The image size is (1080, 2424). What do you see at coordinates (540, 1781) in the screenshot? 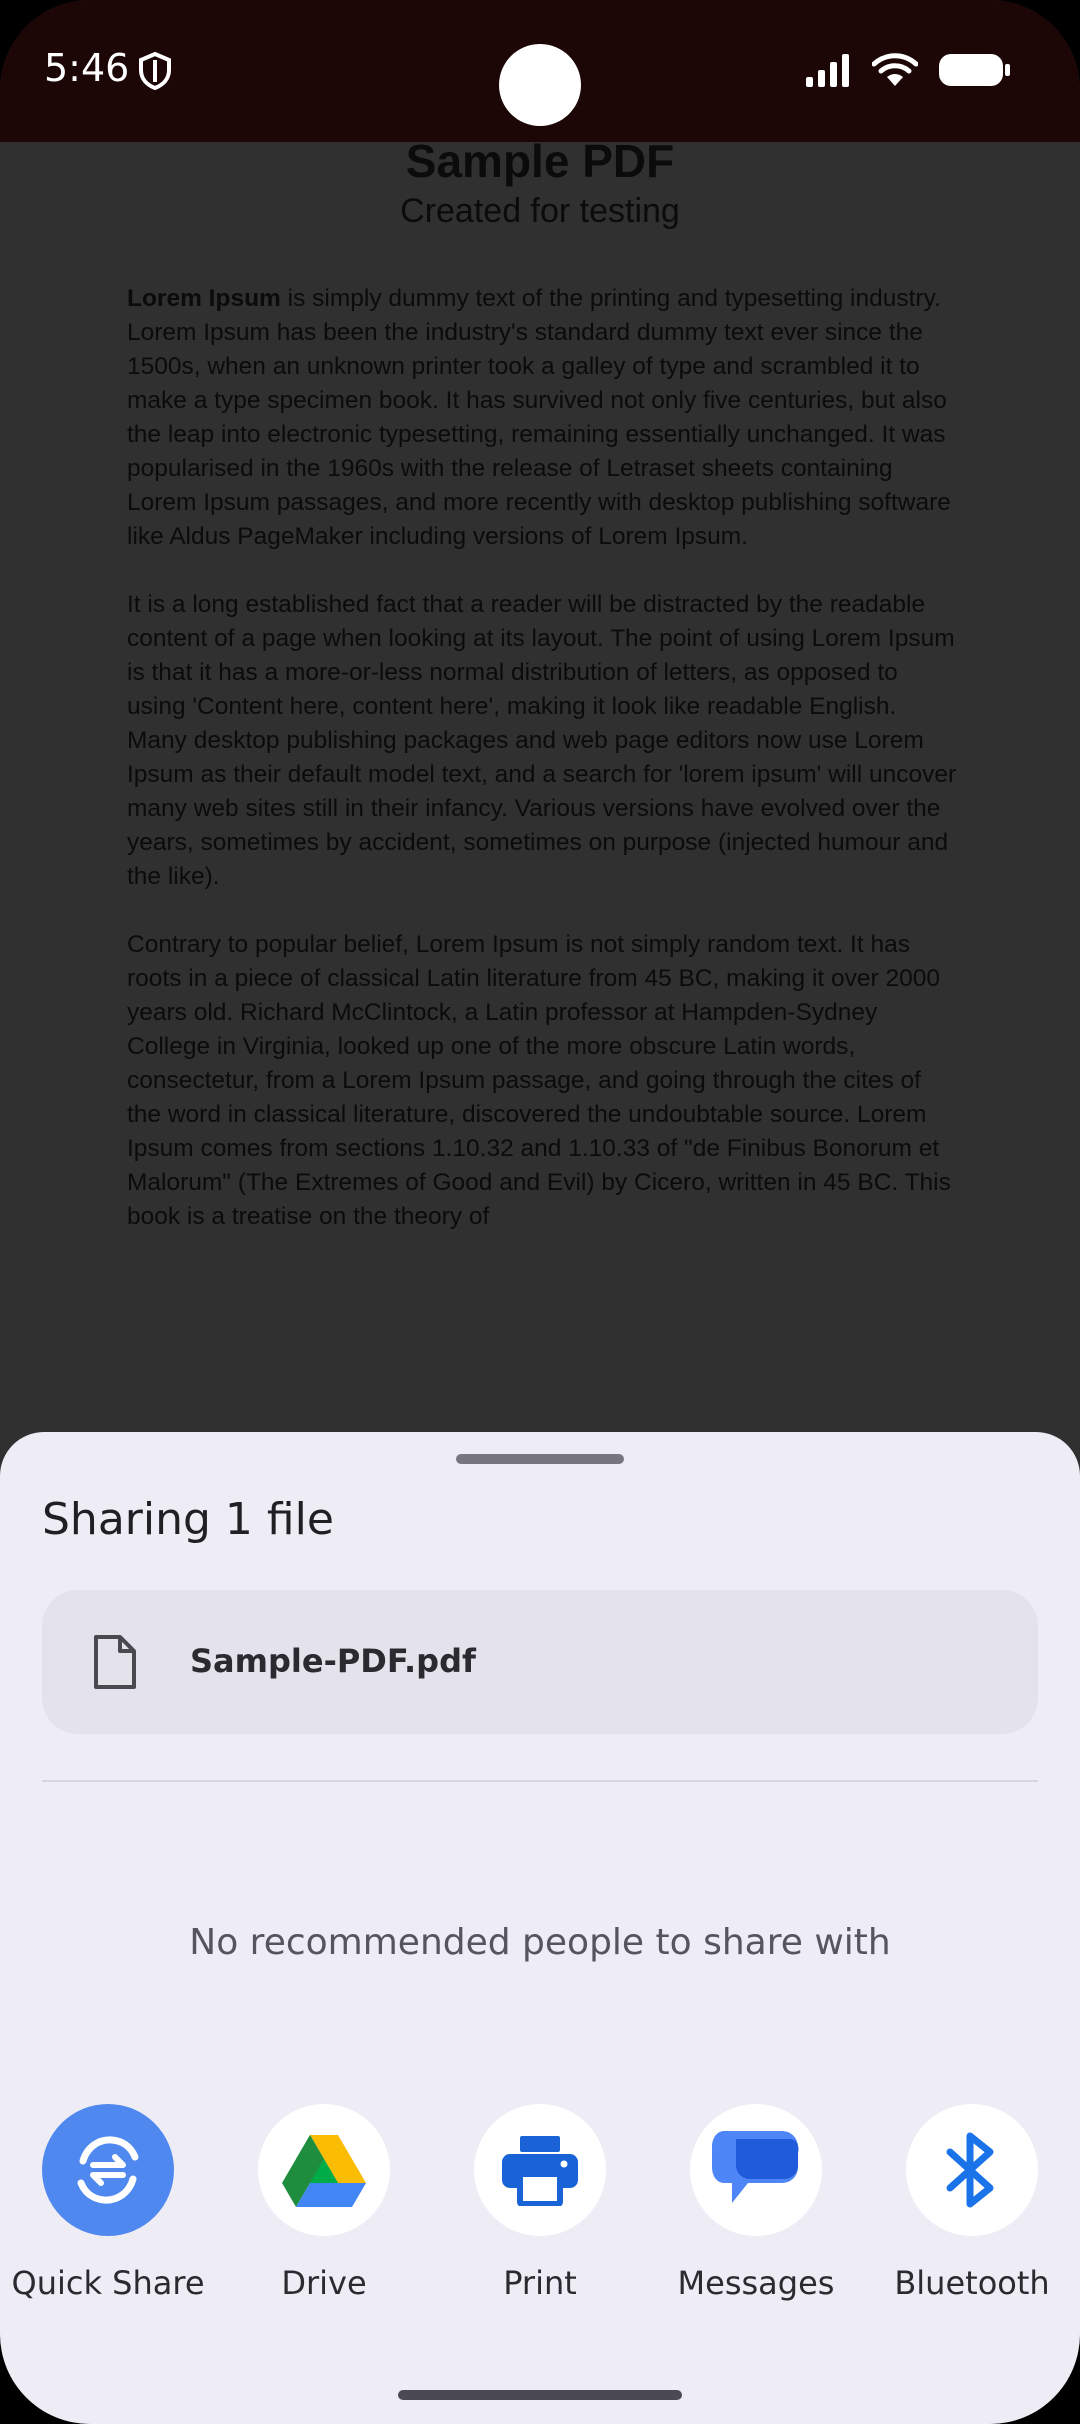
I see `divider` at bounding box center [540, 1781].